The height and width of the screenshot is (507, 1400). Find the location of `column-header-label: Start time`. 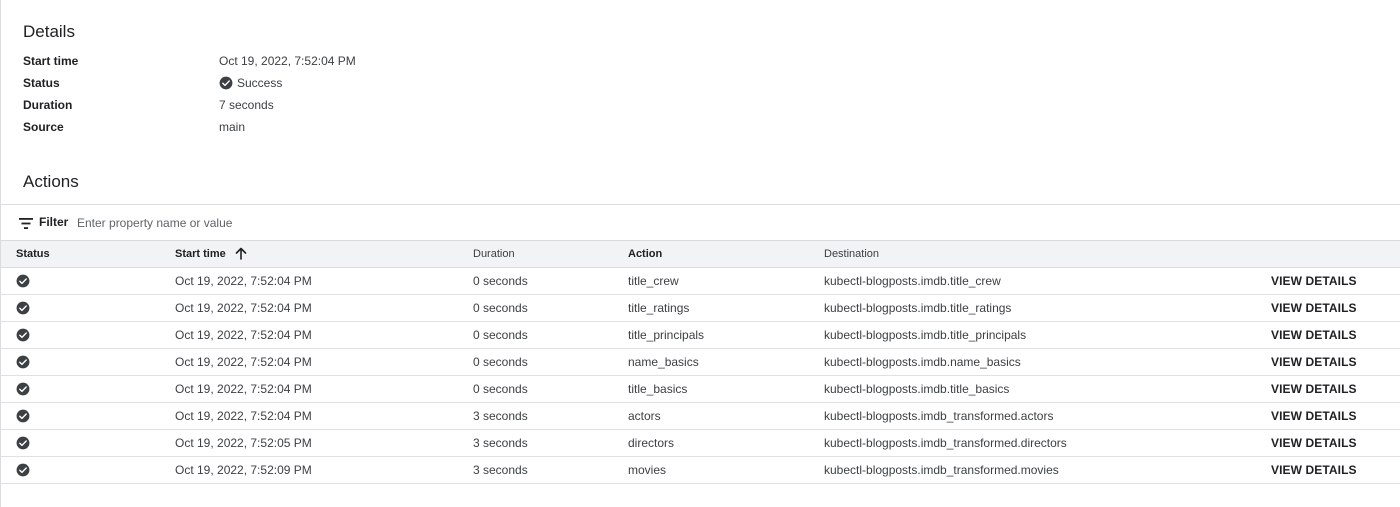

column-header-label: Start time is located at coordinates (200, 254).